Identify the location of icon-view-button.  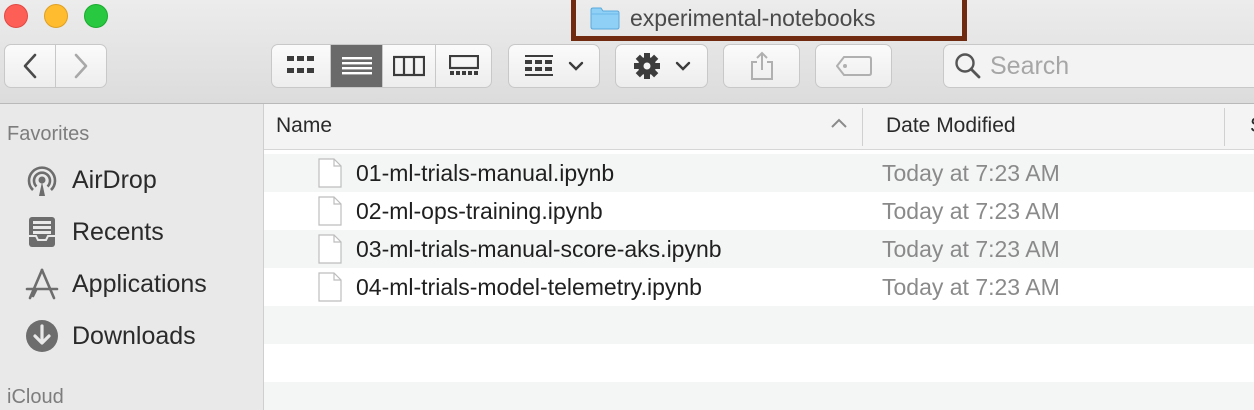
(301, 66).